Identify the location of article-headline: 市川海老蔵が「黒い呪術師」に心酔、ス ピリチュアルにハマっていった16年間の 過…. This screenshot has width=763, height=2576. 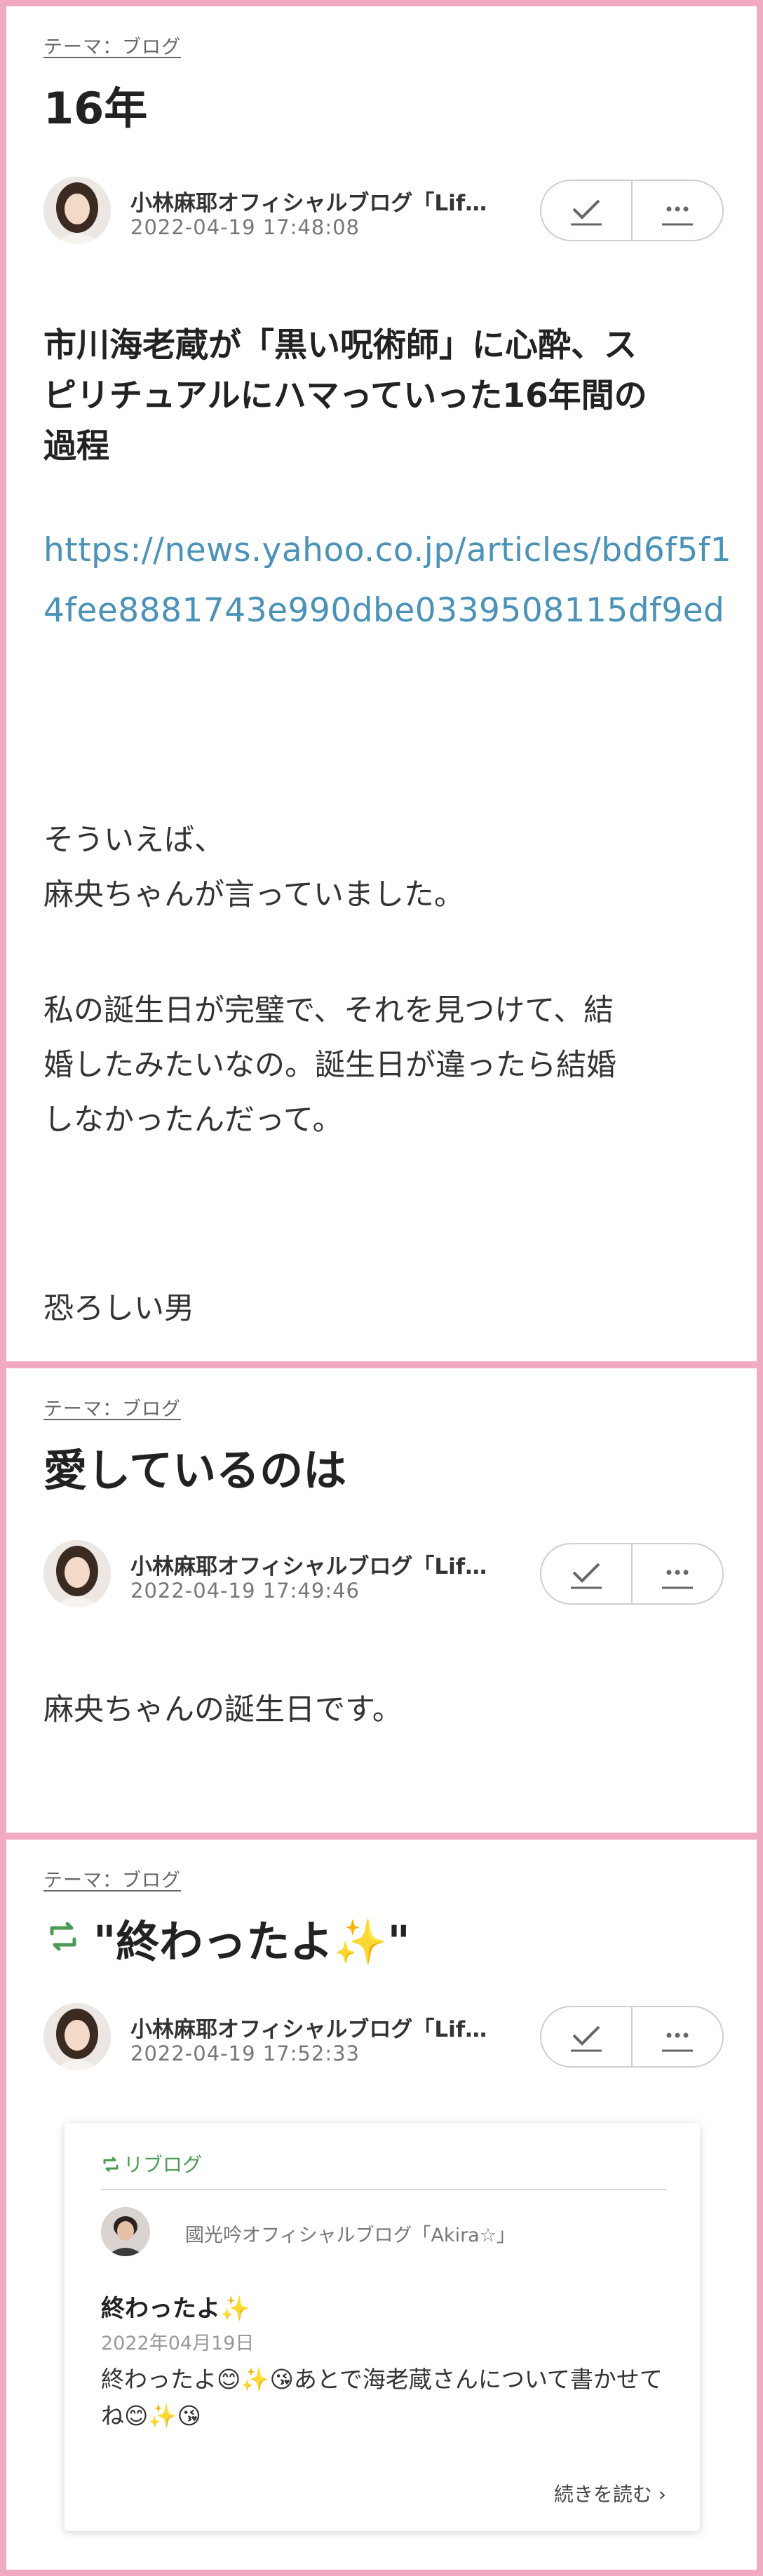
(380, 396).